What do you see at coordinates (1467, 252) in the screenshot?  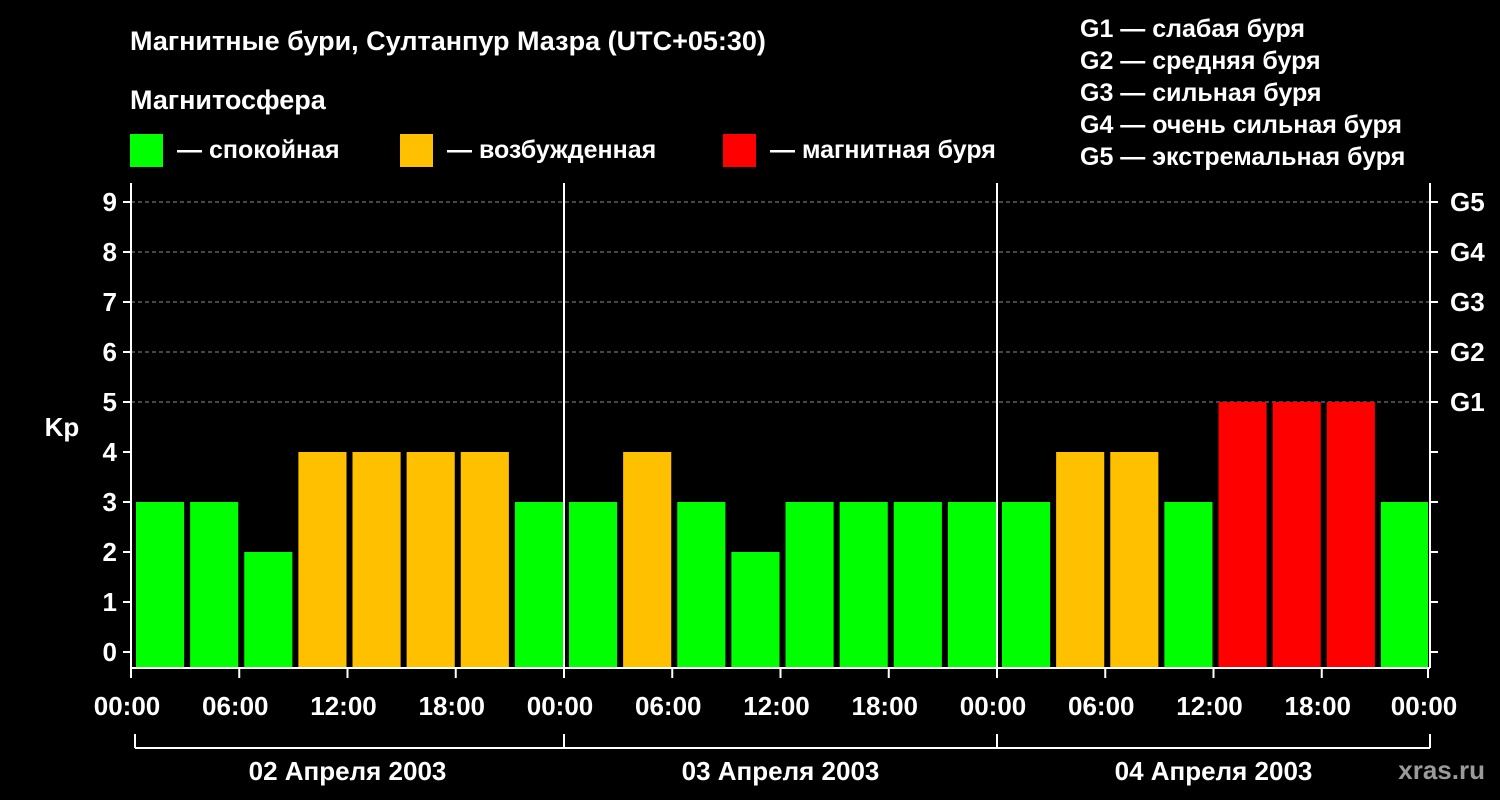 I see `g-level-label: G4` at bounding box center [1467, 252].